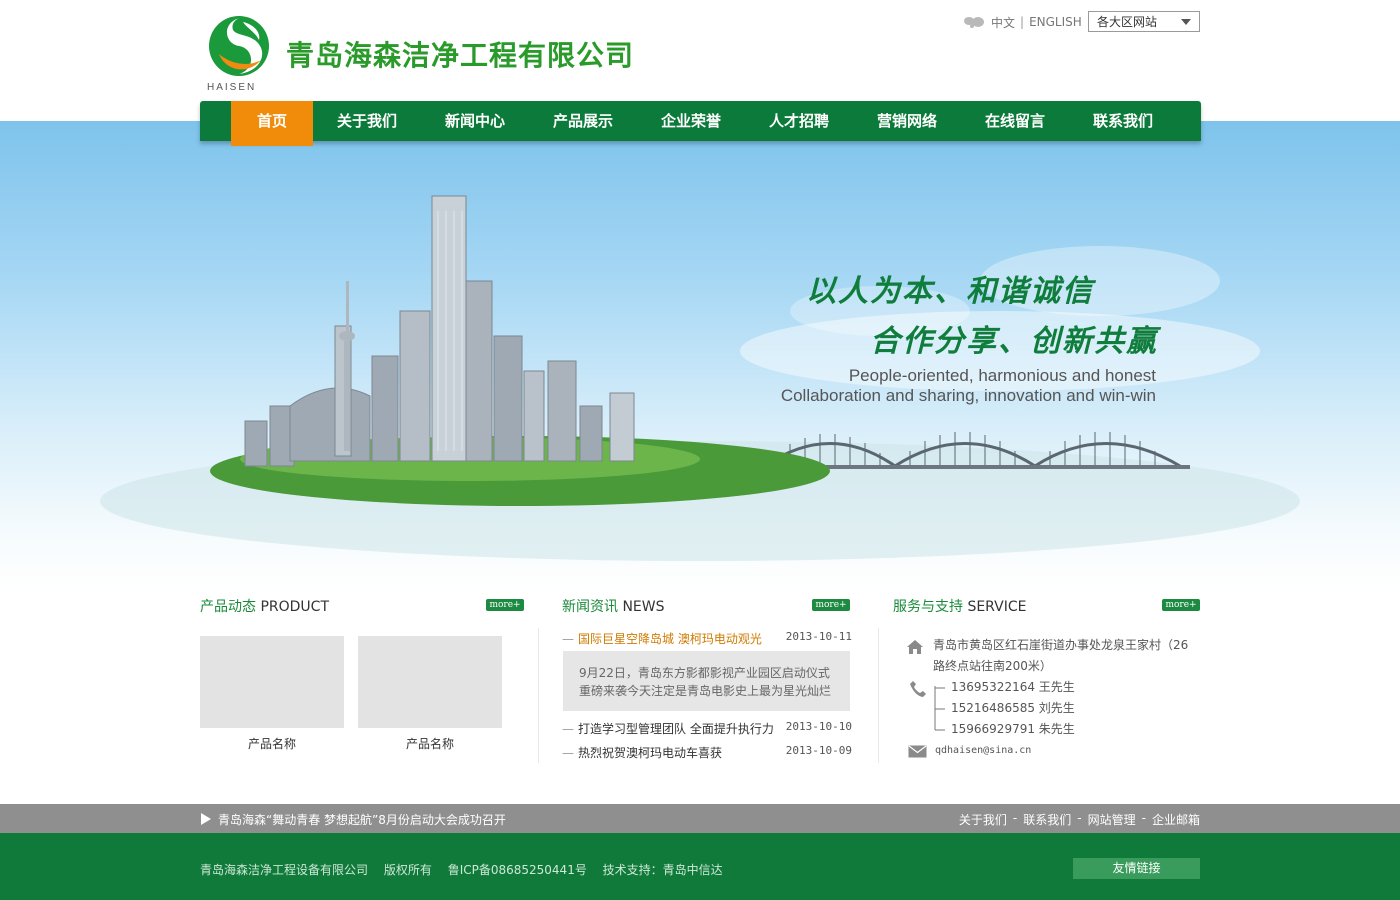 Image resolution: width=1400 pixels, height=900 pixels. I want to click on region-site-select: 各大区网站, so click(1144, 21).